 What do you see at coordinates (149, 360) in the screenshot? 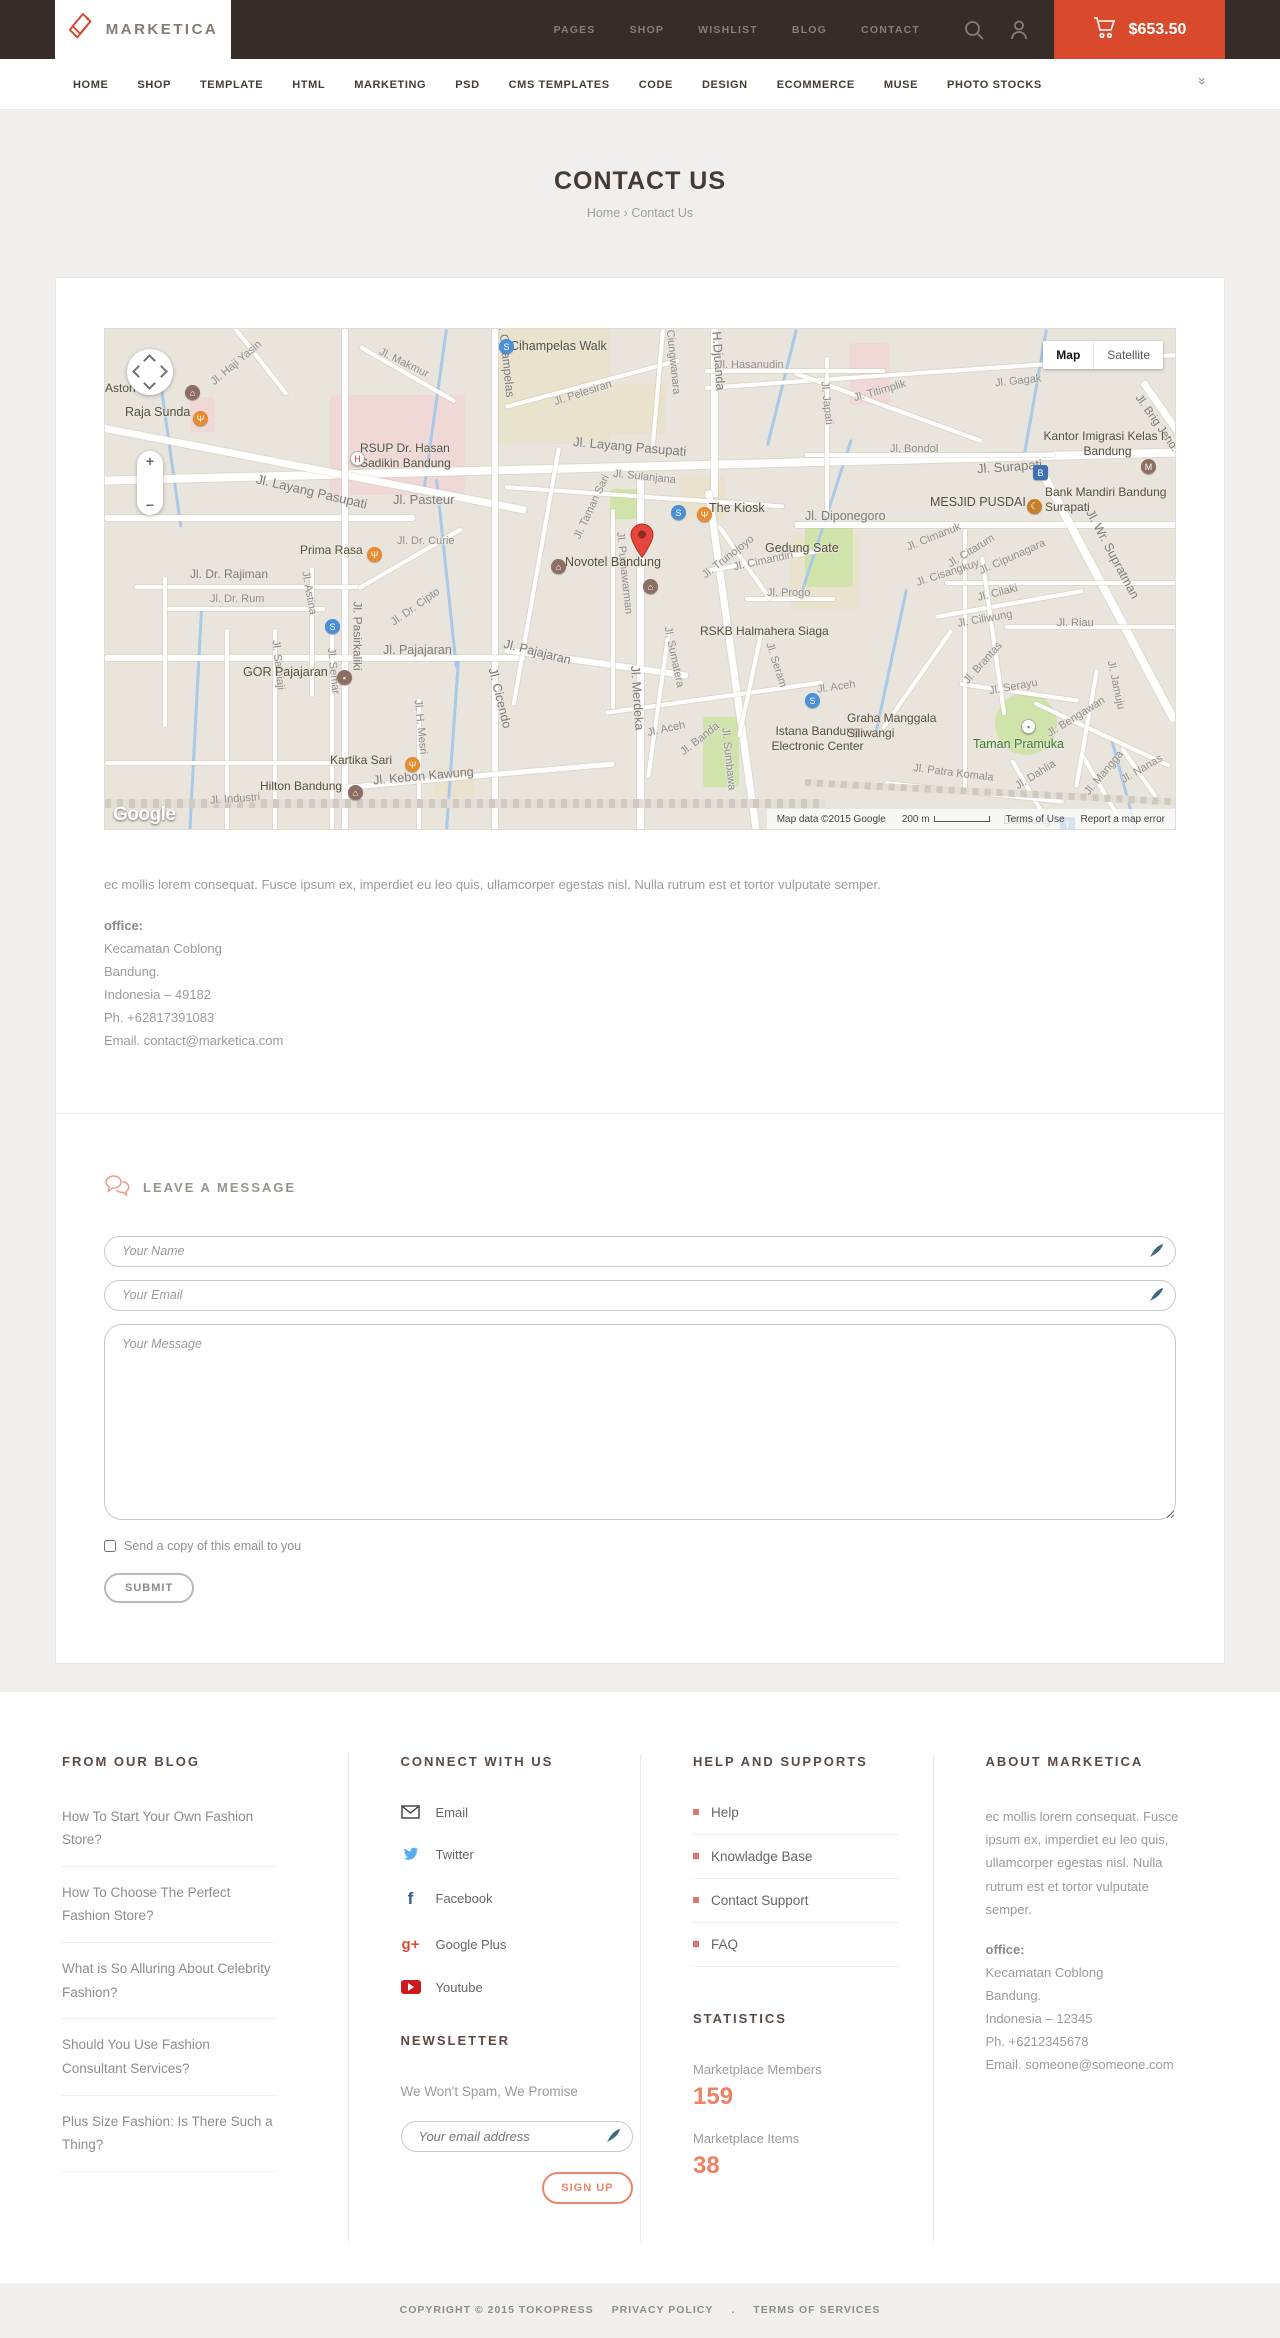
I see `pan-up-icon` at bounding box center [149, 360].